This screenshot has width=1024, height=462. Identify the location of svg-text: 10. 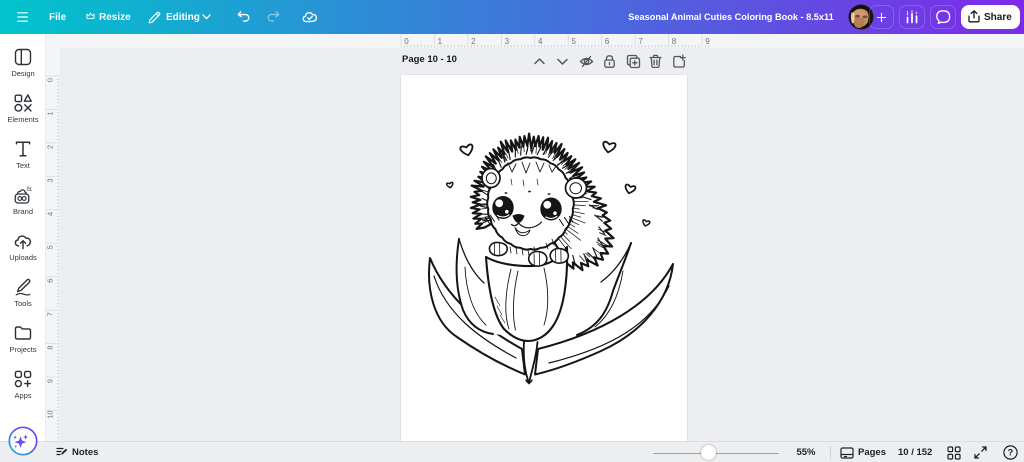
(50, 414).